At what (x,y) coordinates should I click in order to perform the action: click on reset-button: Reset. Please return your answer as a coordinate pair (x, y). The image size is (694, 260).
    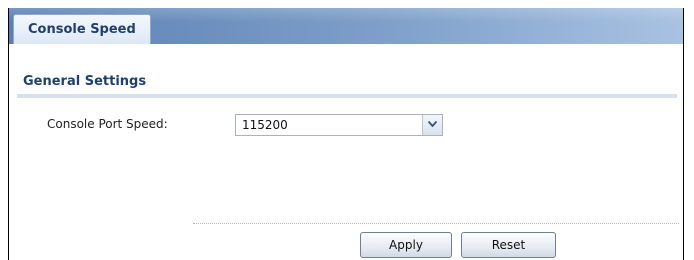
    Looking at the image, I should click on (508, 245).